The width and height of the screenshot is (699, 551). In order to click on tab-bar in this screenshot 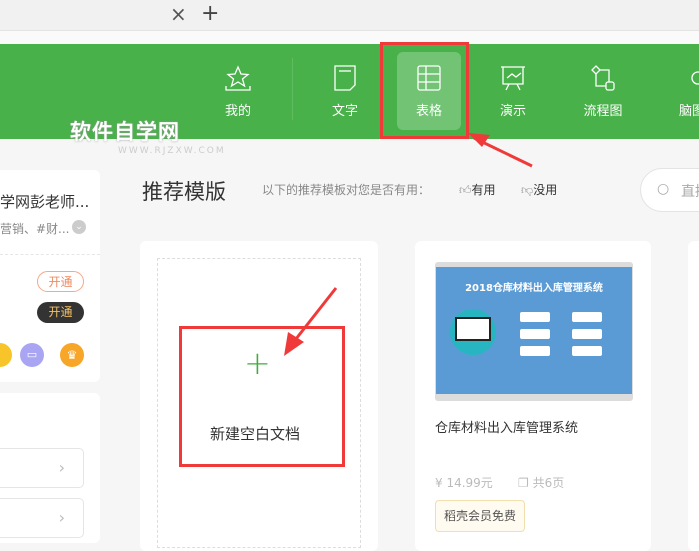, I will do `click(349, 15)`.